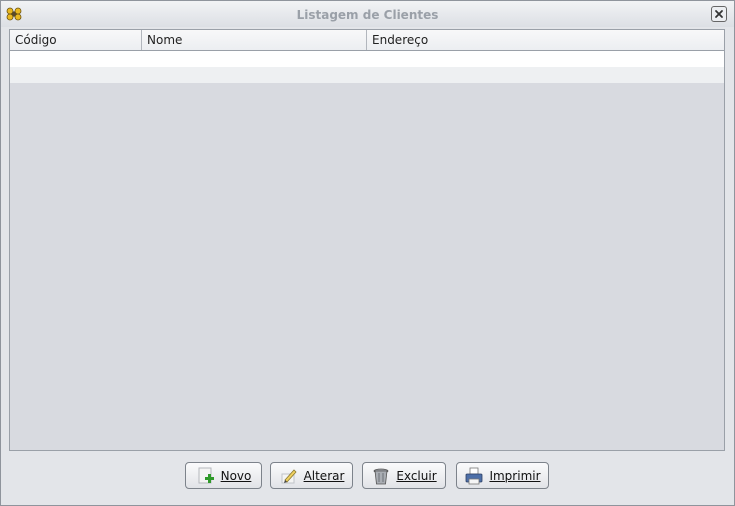  I want to click on novo-button: Novo, so click(223, 475).